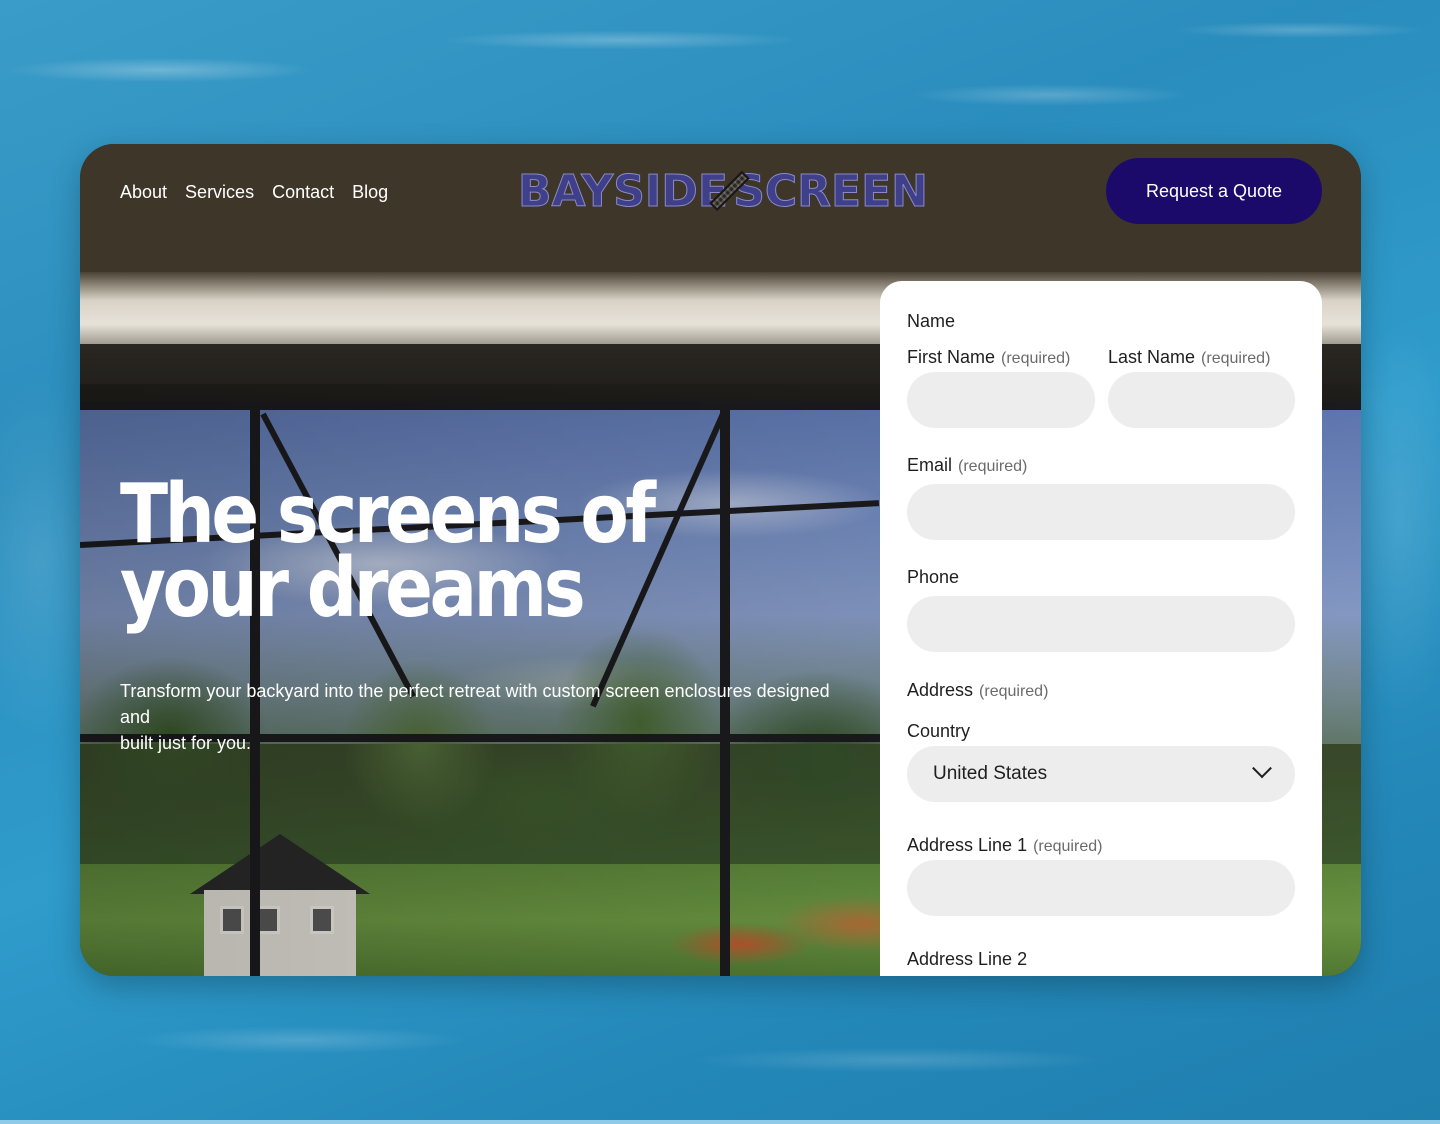  What do you see at coordinates (1101, 888) in the screenshot?
I see `address-line-1-input` at bounding box center [1101, 888].